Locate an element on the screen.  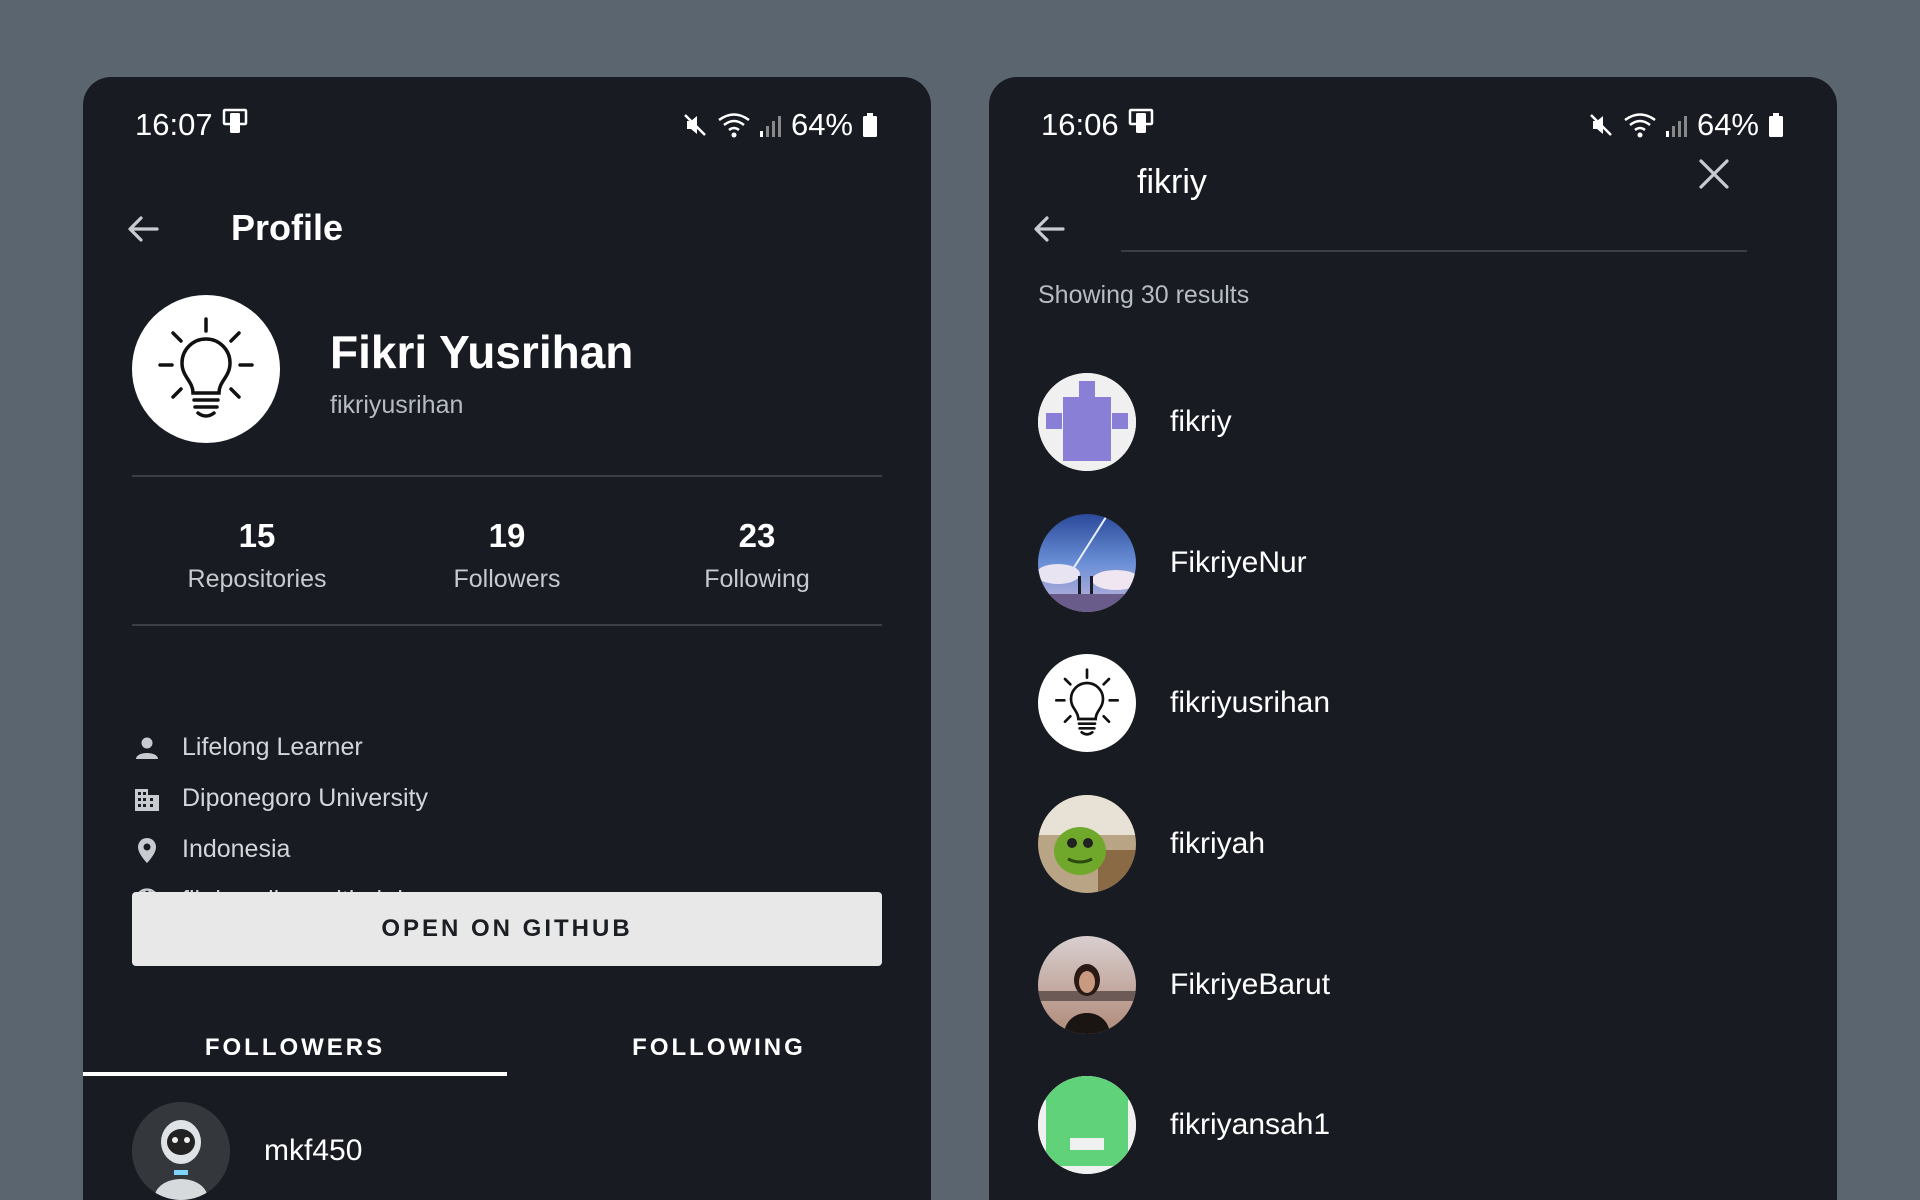
result-name: fikriyusrihan is located at coordinates (1250, 703).